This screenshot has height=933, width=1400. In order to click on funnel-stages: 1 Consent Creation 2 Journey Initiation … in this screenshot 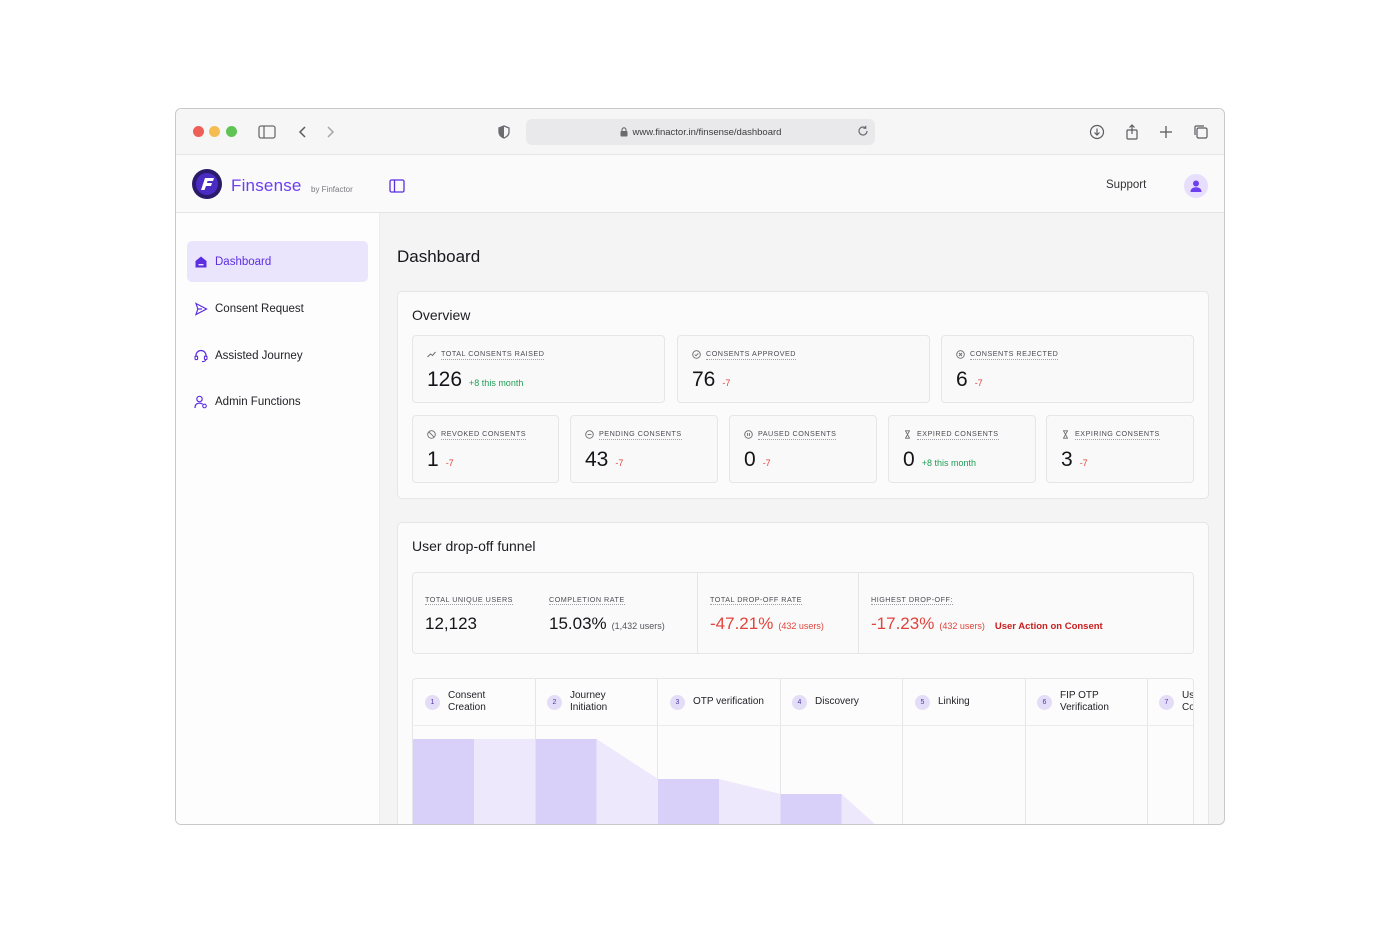, I will do `click(803, 751)`.